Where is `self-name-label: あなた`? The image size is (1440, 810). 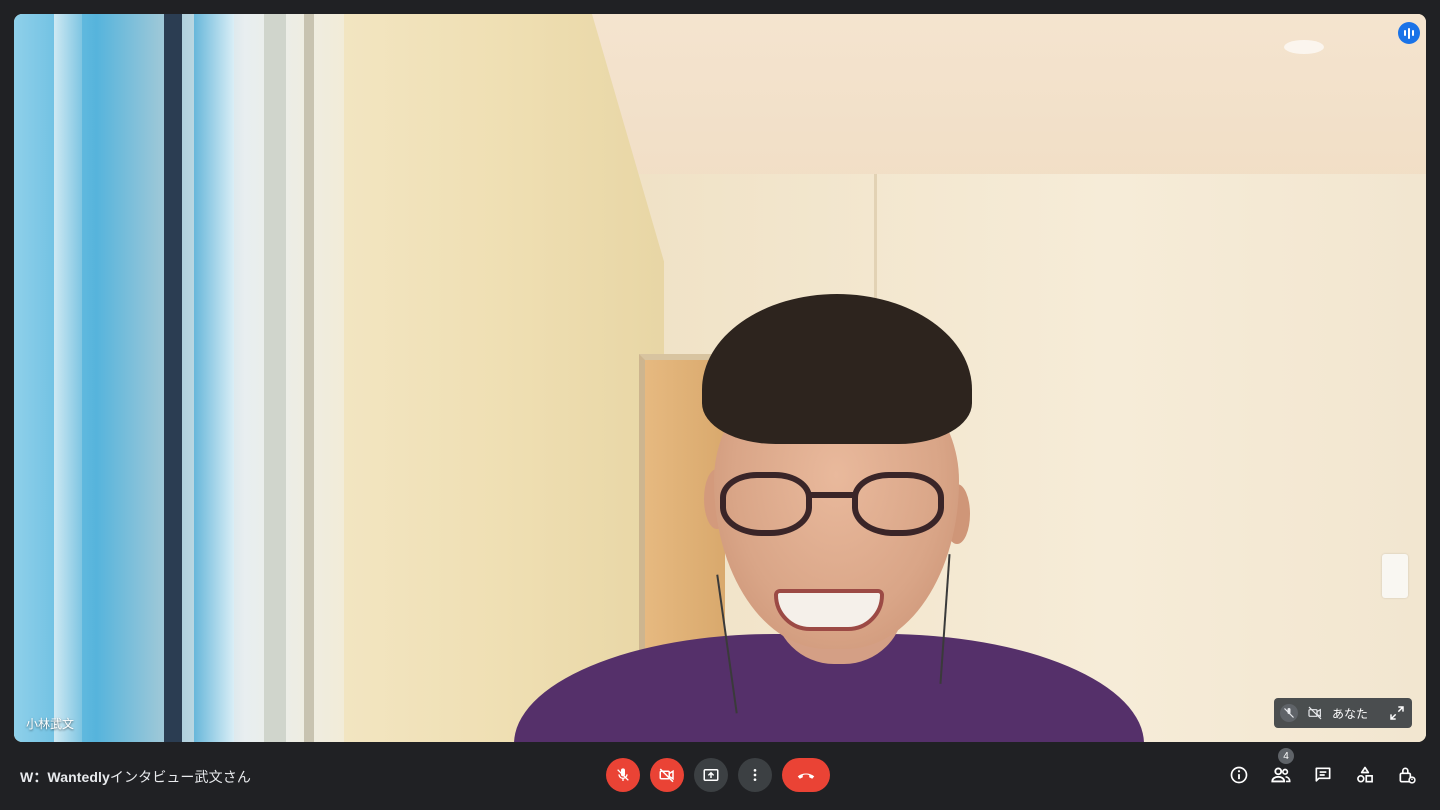
self-name-label: あなた is located at coordinates (1350, 713).